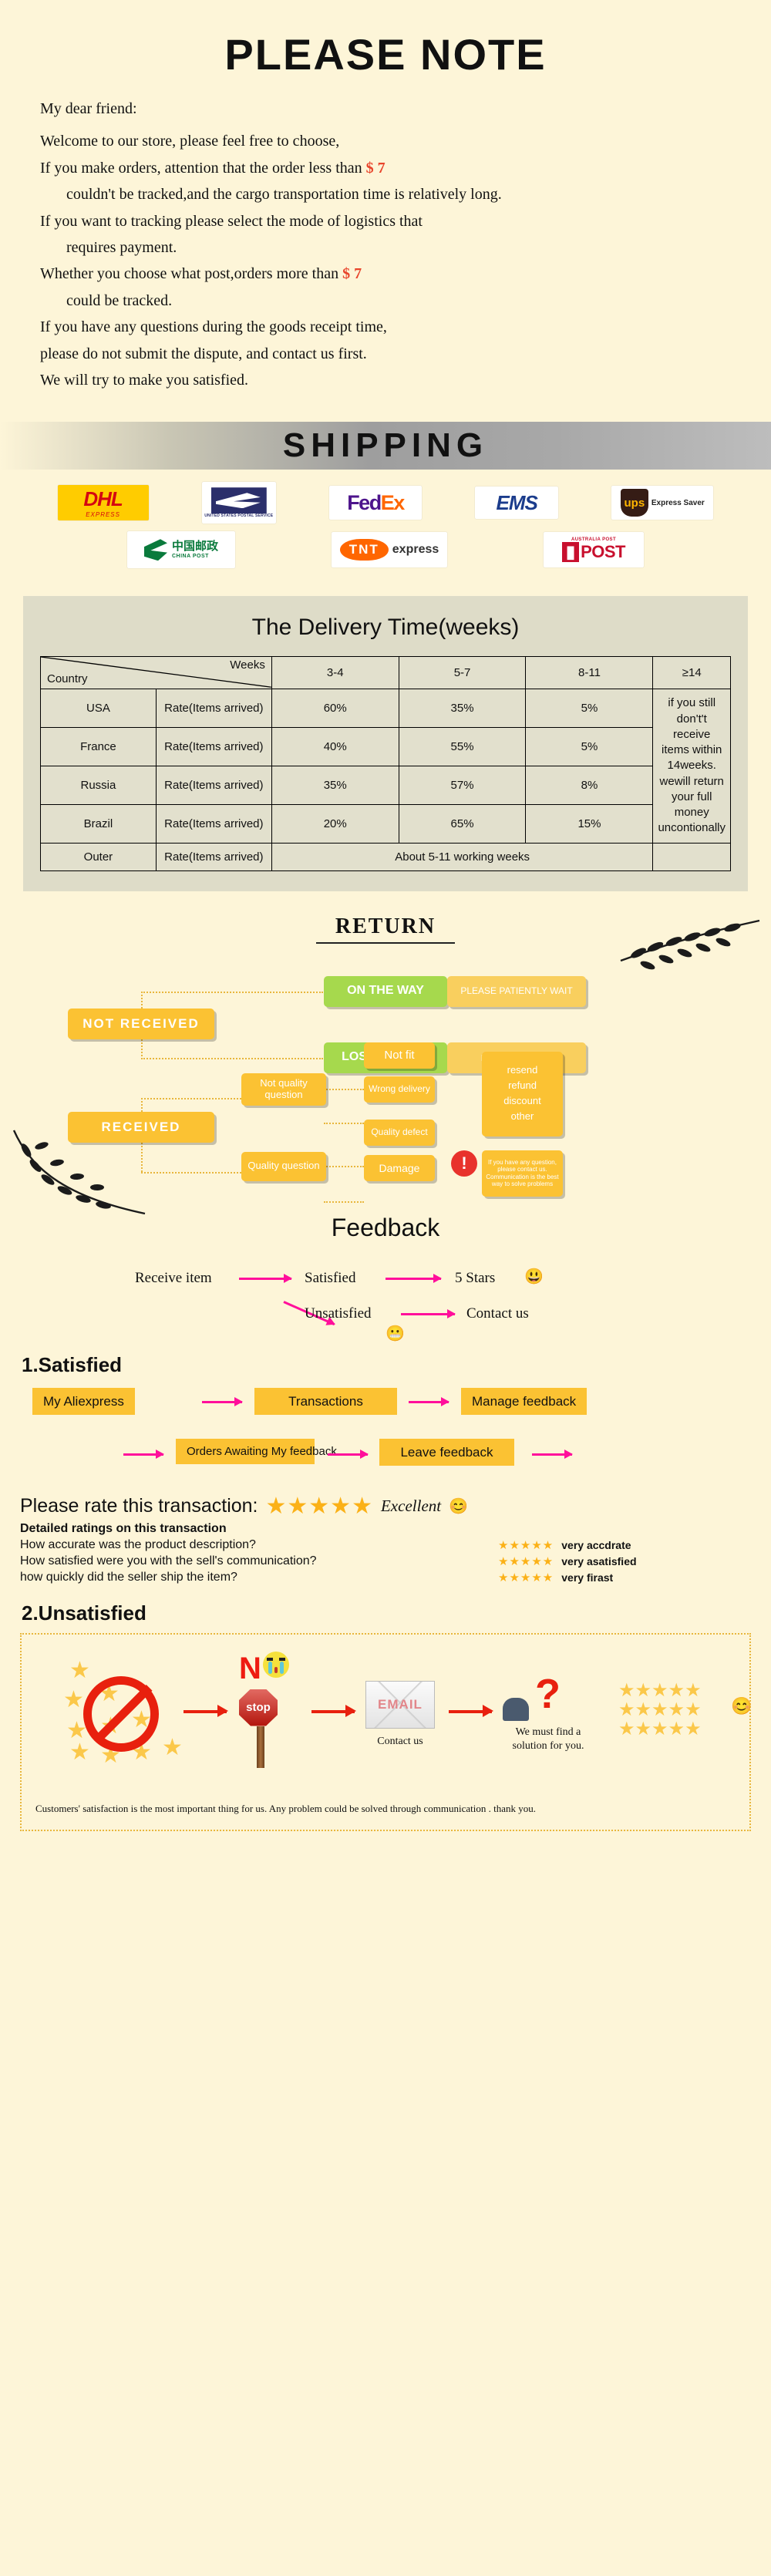 This screenshot has height=2576, width=771. What do you see at coordinates (67, 679) in the screenshot?
I see `corner-row-label: Country` at bounding box center [67, 679].